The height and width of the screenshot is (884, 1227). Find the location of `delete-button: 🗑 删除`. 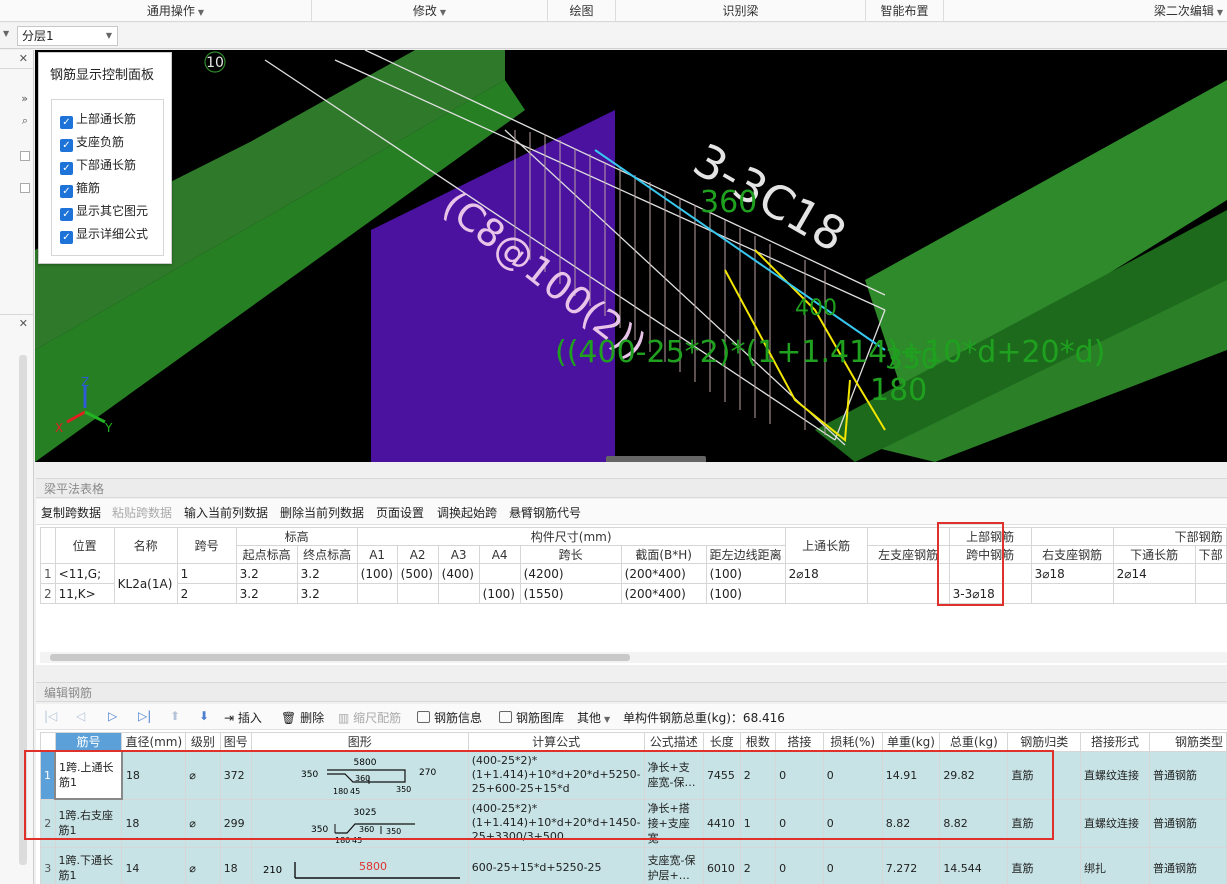

delete-button: 🗑 删除 is located at coordinates (302, 717).